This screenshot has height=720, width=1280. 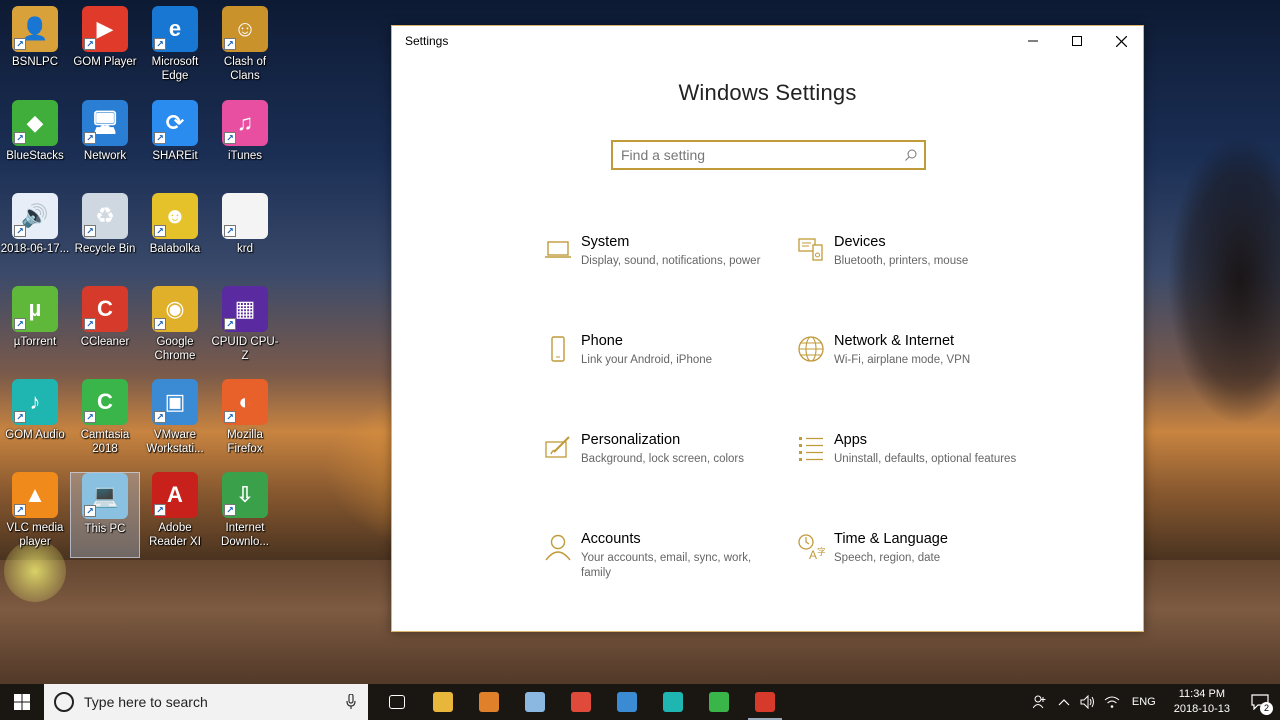 What do you see at coordinates (245, 156) in the screenshot?
I see `desktop-icon-label: iTunes` at bounding box center [245, 156].